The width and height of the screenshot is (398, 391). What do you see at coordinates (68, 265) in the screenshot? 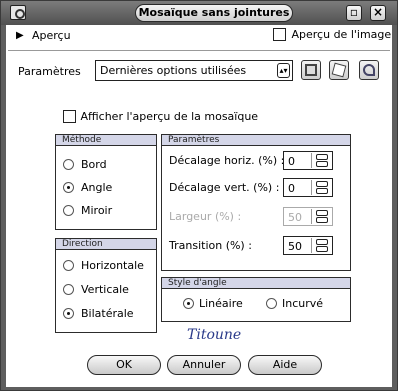
I see `direction-radio-horizontale` at bounding box center [68, 265].